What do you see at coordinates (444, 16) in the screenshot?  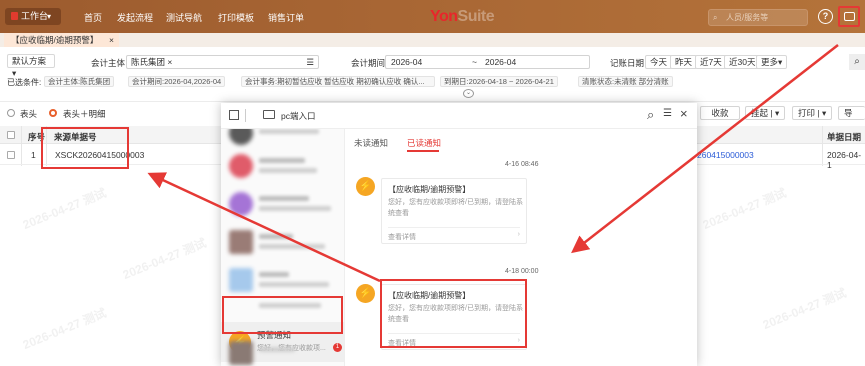 I see `logo-part-1: Yon` at bounding box center [444, 16].